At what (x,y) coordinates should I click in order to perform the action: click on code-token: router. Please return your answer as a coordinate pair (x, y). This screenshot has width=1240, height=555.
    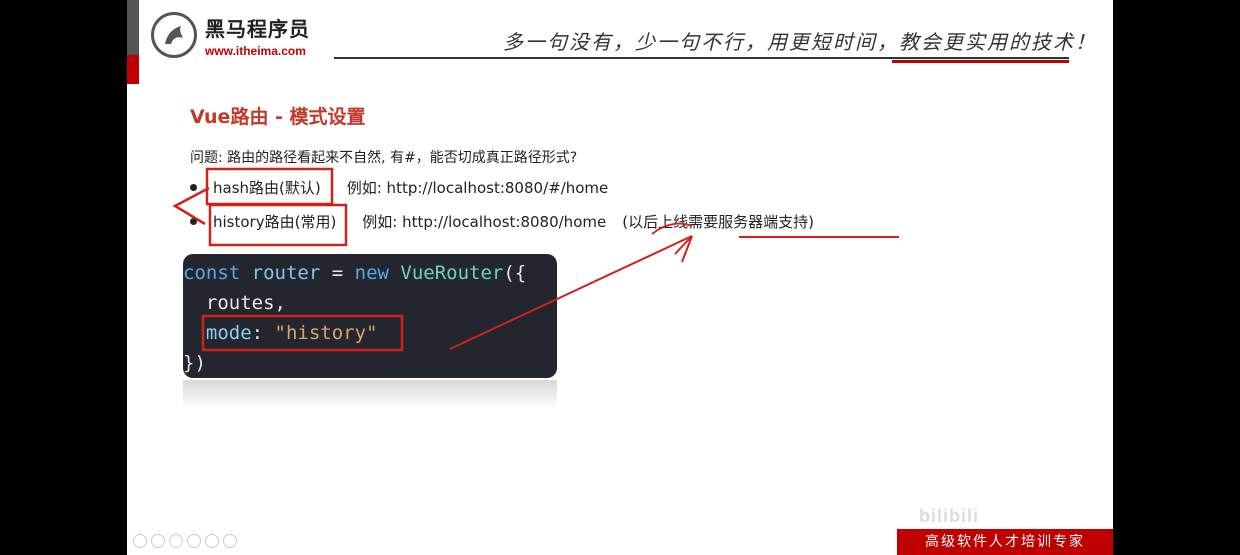
    Looking at the image, I should click on (286, 273).